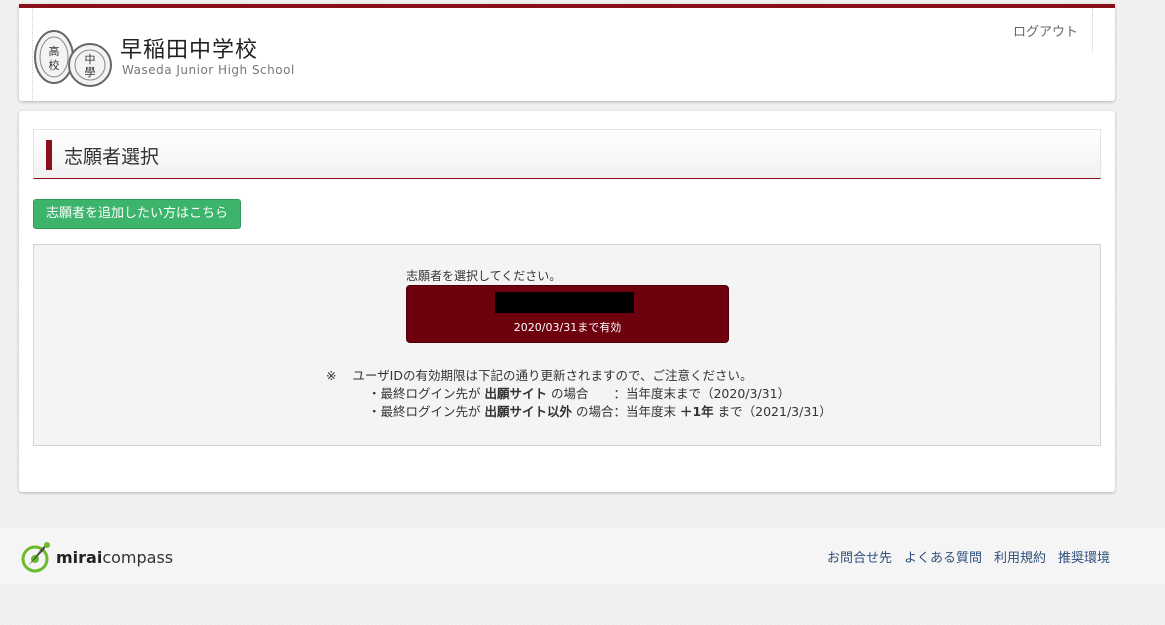  Describe the element at coordinates (567, 314) in the screenshot. I see `applicant-button: 2020/03/31まで有効` at that location.